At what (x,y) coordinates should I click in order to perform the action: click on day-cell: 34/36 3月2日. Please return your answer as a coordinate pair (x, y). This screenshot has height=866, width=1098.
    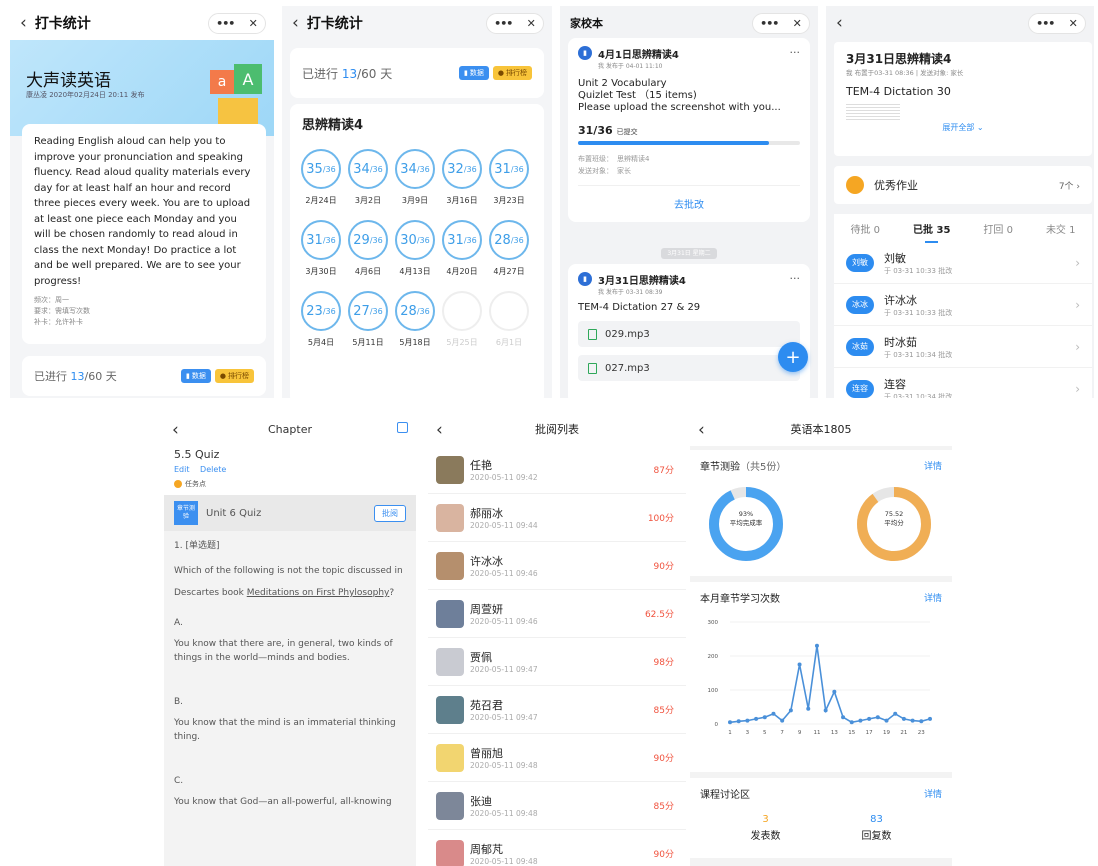
    Looking at the image, I should click on (368, 177).